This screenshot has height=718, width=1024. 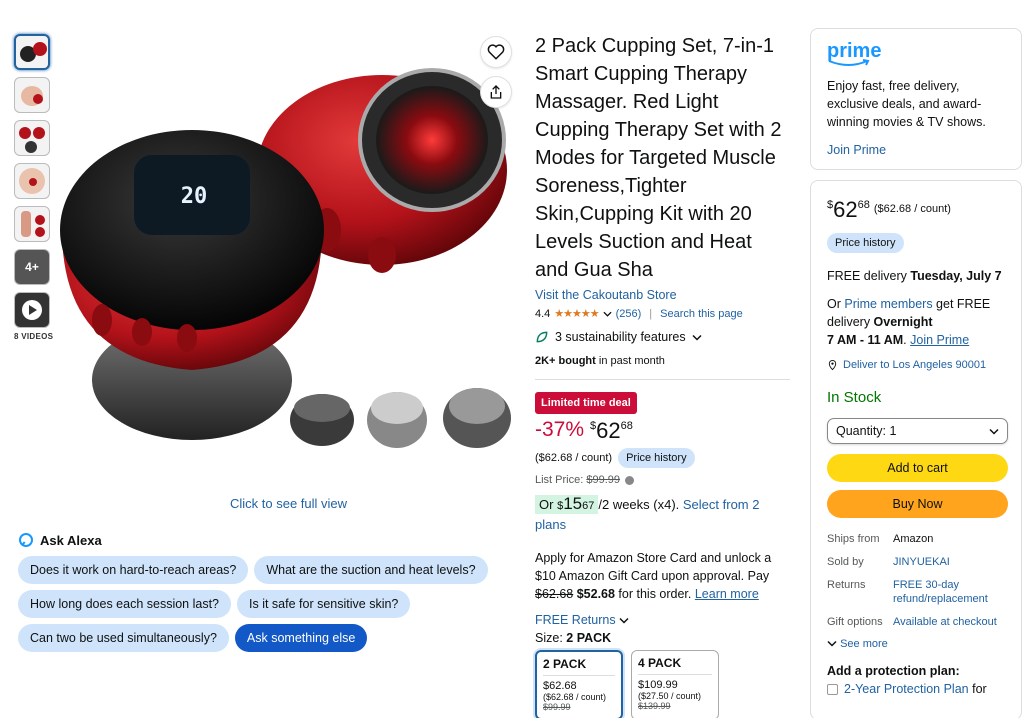 I want to click on play-icon, so click(x=32, y=310).